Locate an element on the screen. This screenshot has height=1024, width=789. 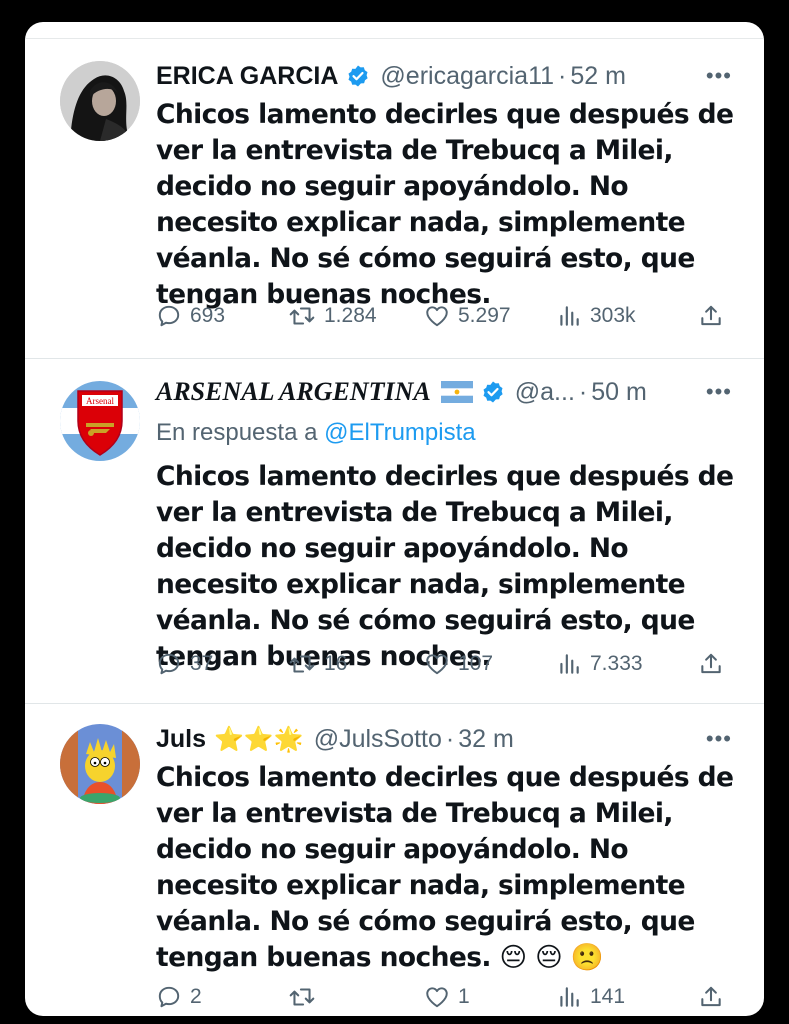
tweet-header: ERICA GARCIA @ericagarcia11 · 52 m is located at coordinates (450, 76).